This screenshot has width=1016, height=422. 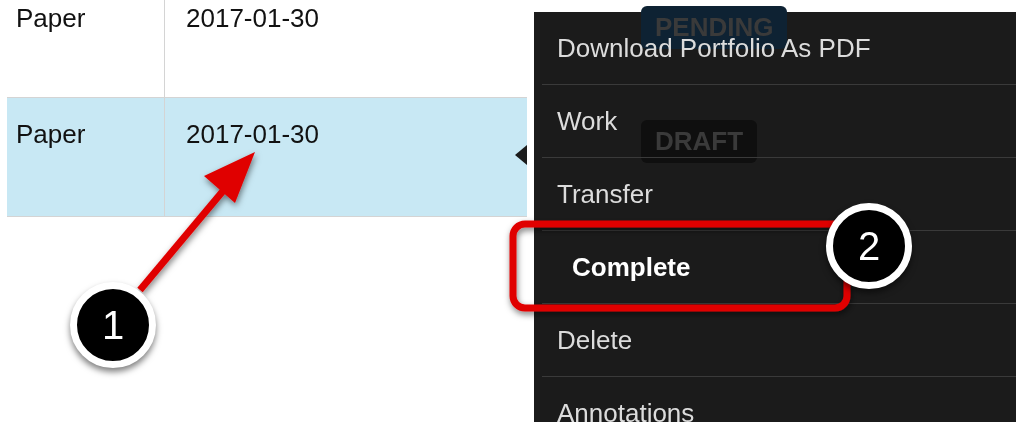 What do you see at coordinates (779, 340) in the screenshot?
I see `menu-item: Delete` at bounding box center [779, 340].